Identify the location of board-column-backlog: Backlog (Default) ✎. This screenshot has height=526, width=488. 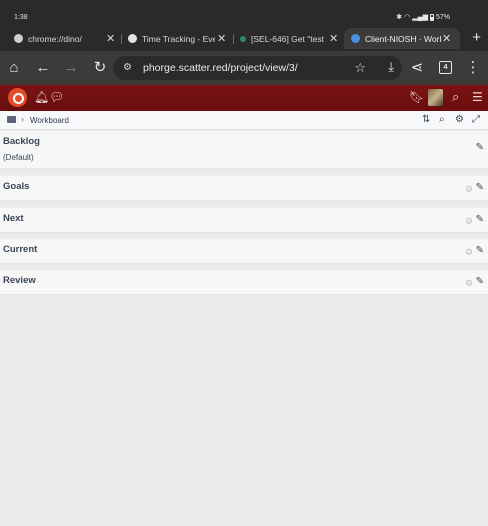
(244, 150).